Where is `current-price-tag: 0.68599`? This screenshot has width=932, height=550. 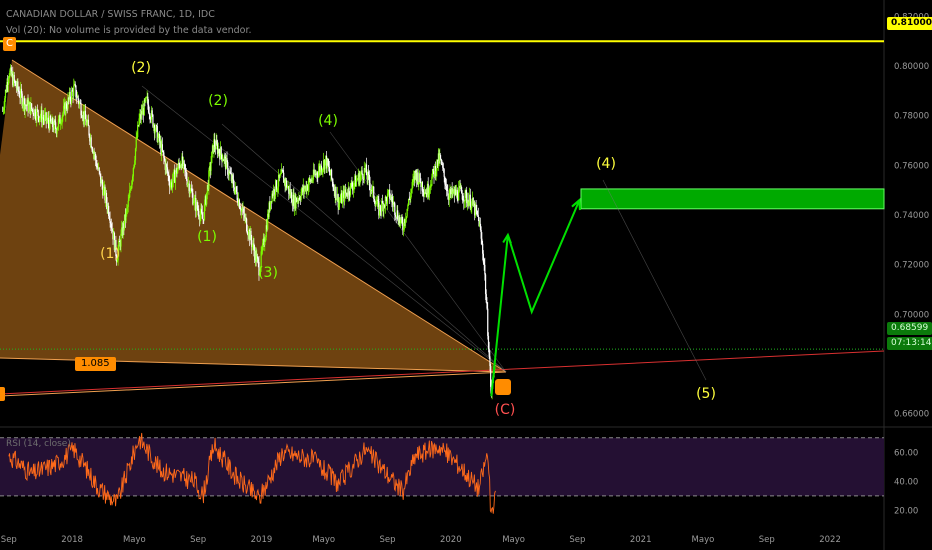
current-price-tag: 0.68599 is located at coordinates (909, 328).